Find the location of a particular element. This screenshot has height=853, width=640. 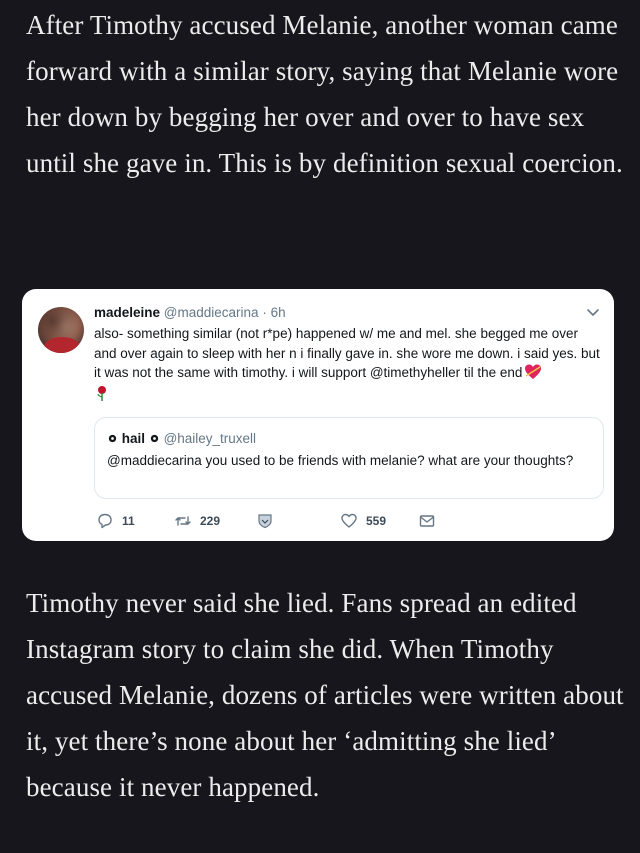

reply-icon is located at coordinates (105, 521).